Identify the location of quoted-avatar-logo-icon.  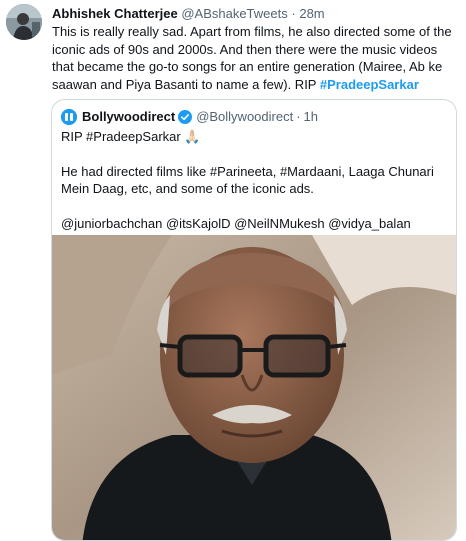
(69, 117).